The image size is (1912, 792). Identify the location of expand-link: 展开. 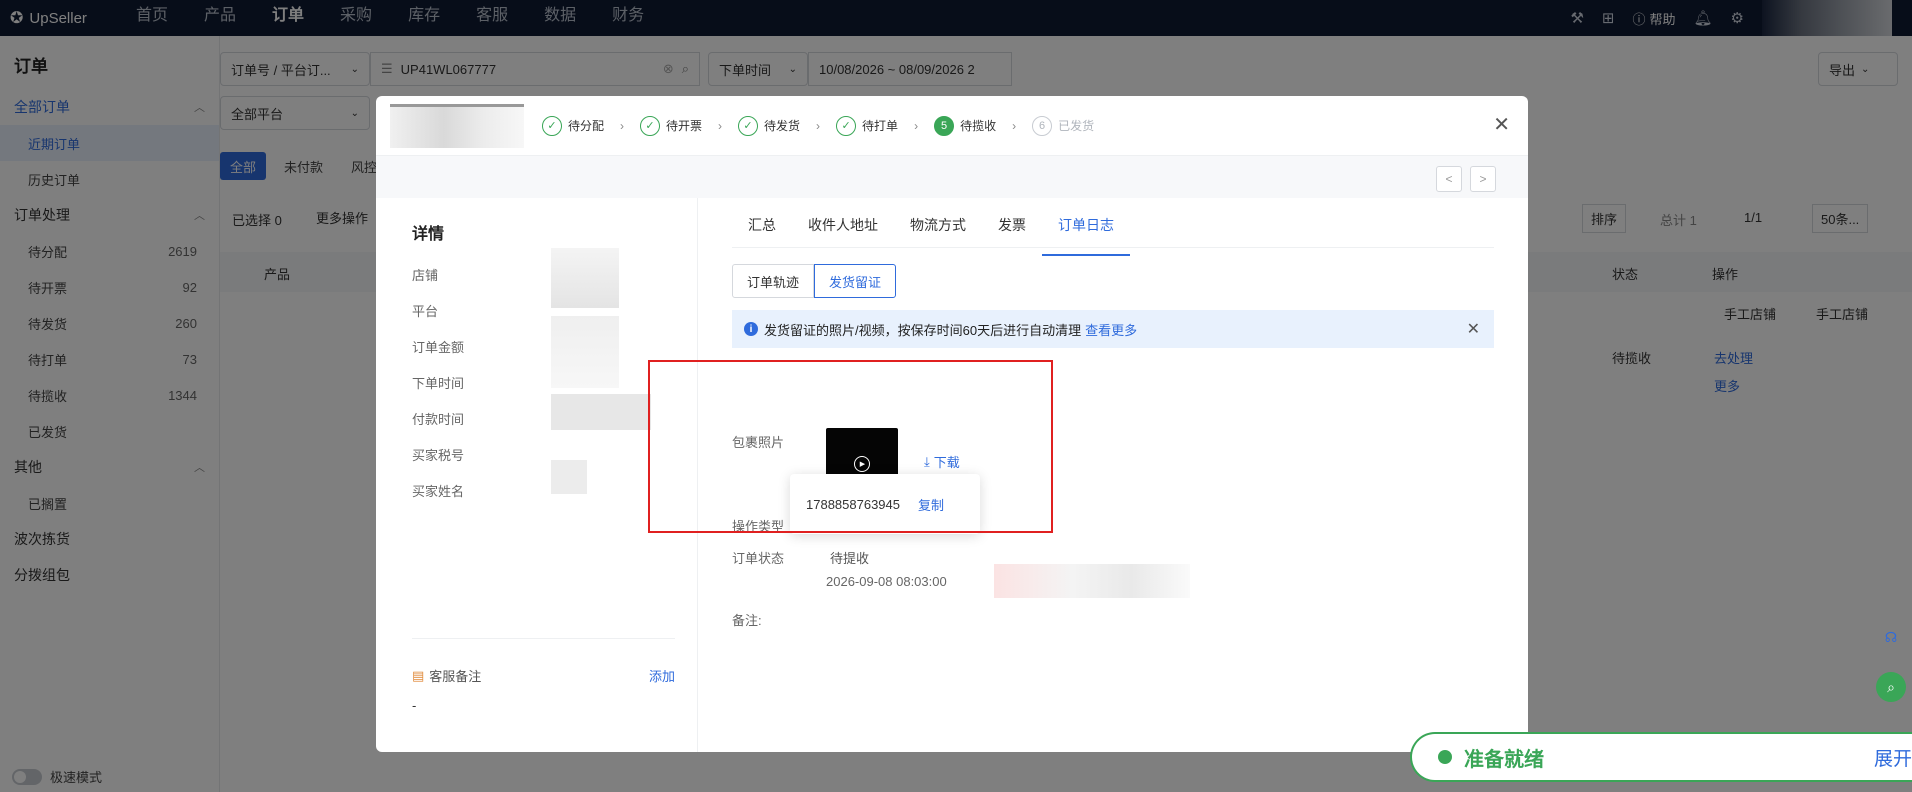
(1893, 757).